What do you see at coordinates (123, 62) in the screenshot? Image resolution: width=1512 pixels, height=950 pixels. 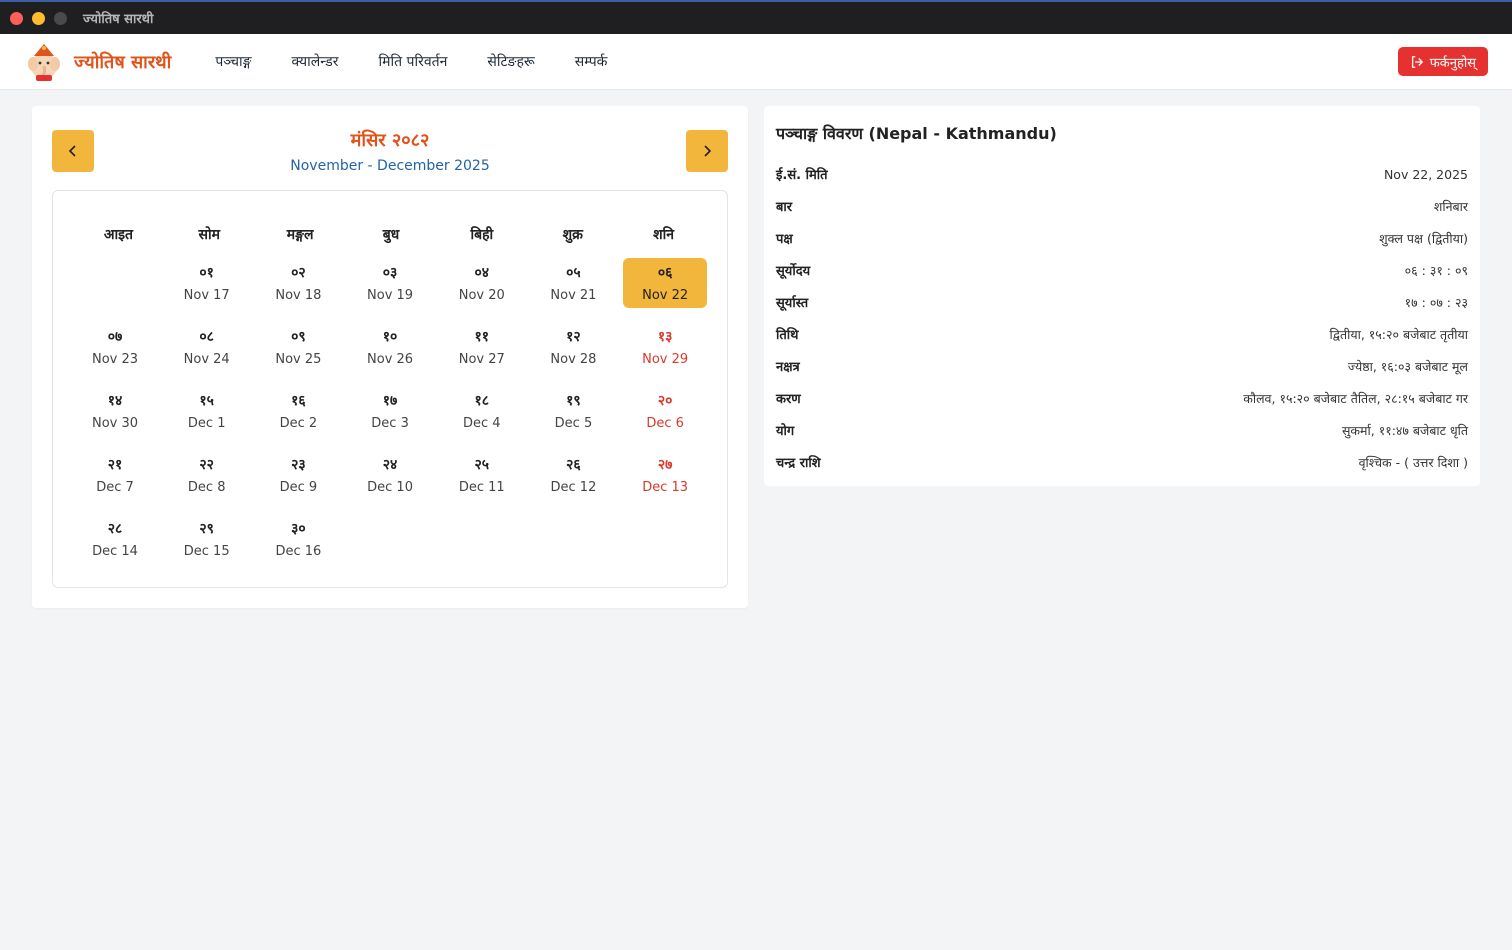 I see `brand-name: ज्योतिष सारथी` at bounding box center [123, 62].